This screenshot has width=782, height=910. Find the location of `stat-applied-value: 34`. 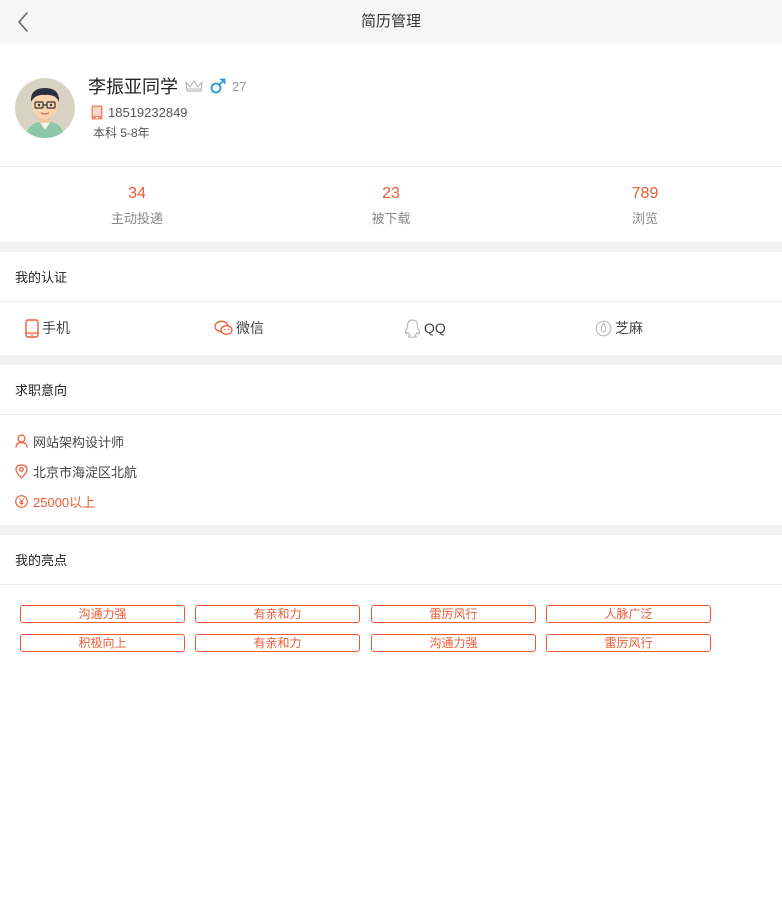

stat-applied-value: 34 is located at coordinates (137, 193).